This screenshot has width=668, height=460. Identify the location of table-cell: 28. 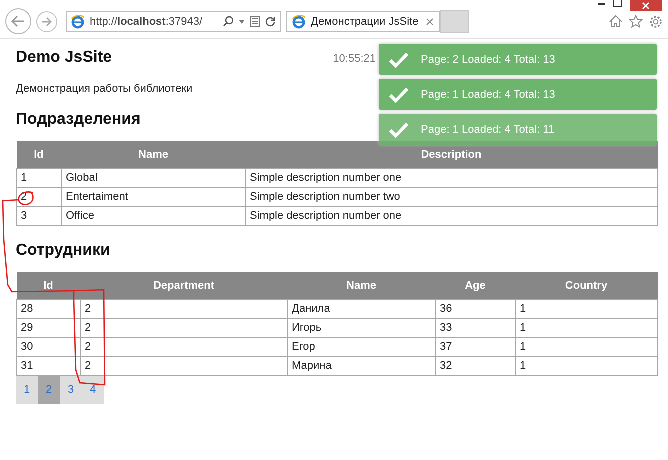
(48, 309).